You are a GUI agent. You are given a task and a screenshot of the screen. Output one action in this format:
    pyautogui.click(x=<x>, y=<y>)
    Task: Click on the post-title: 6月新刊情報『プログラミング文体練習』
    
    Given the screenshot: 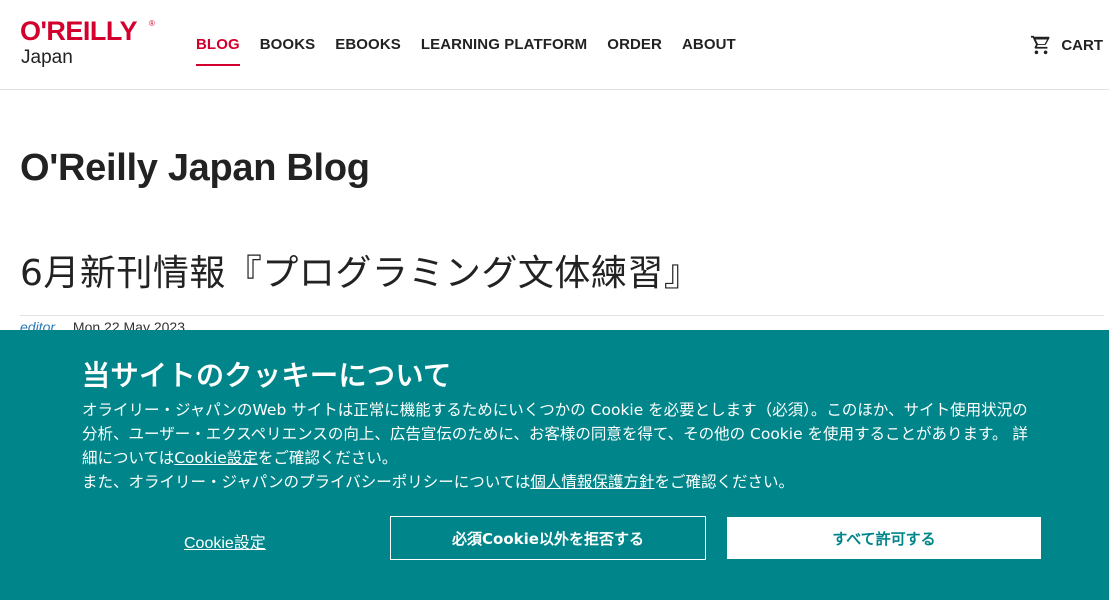 What is the action you would take?
    pyautogui.click(x=360, y=274)
    